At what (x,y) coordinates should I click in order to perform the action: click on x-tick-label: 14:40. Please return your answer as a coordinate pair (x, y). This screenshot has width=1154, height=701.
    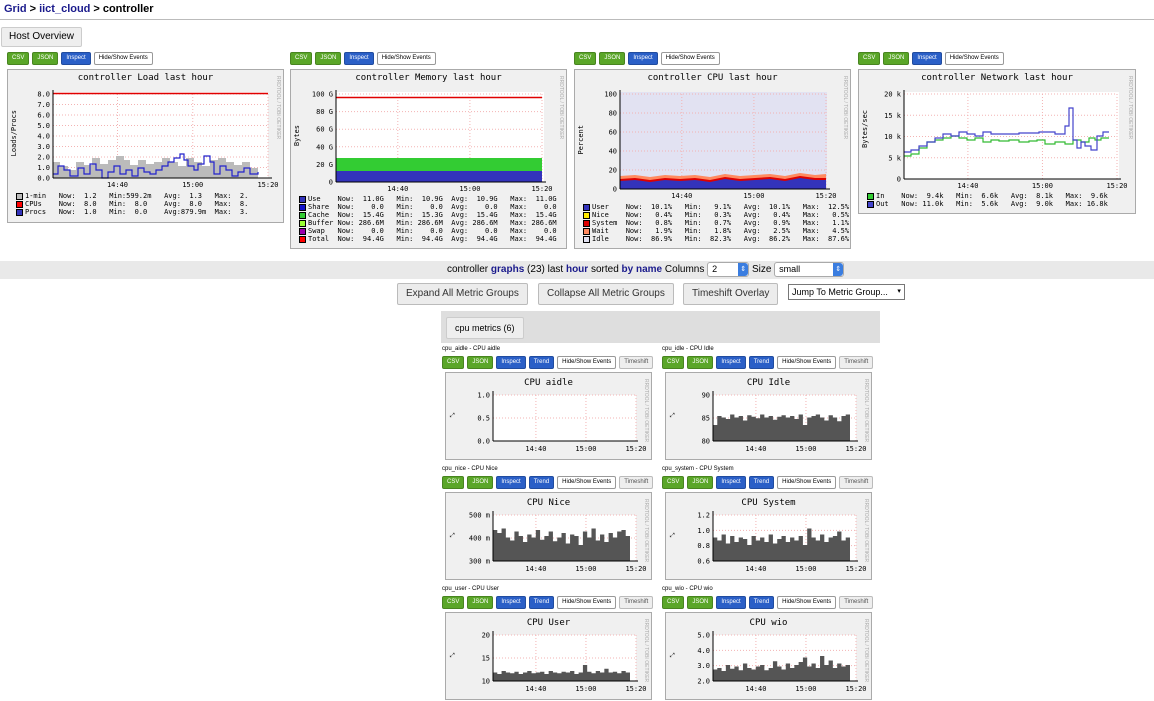
    Looking at the image, I should click on (535, 569).